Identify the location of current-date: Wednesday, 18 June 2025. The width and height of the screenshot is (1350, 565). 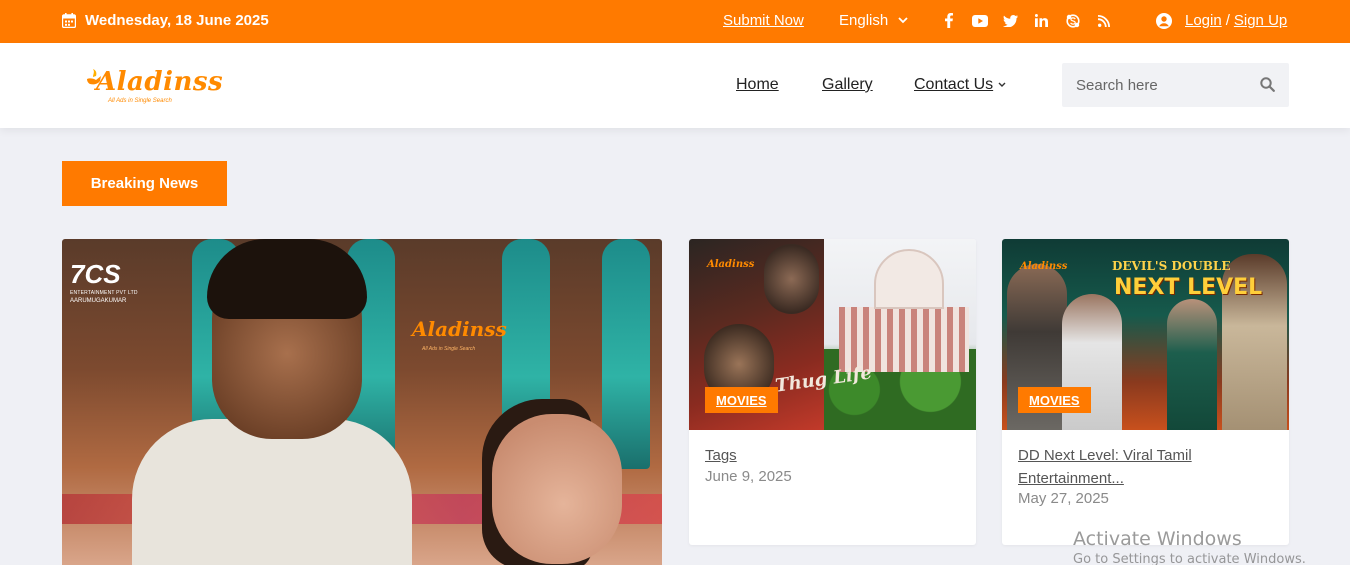
(165, 20).